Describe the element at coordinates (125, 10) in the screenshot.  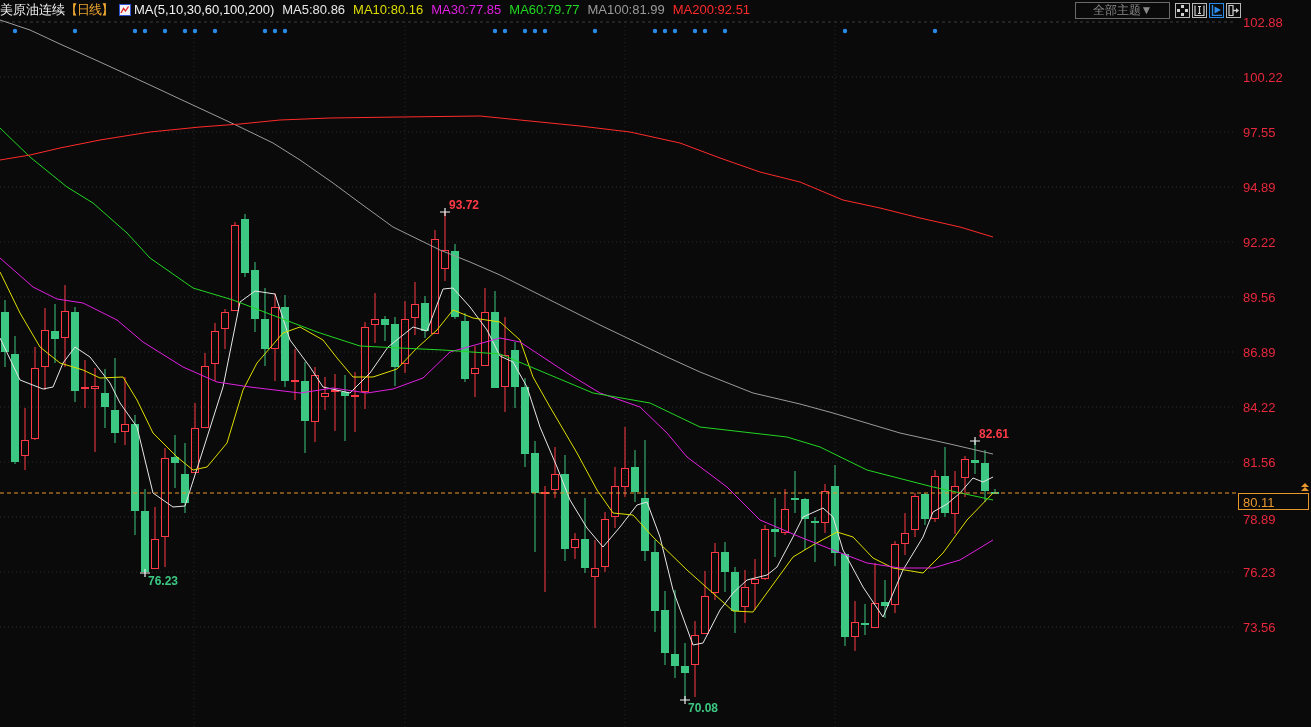
I see `chart-icon` at that location.